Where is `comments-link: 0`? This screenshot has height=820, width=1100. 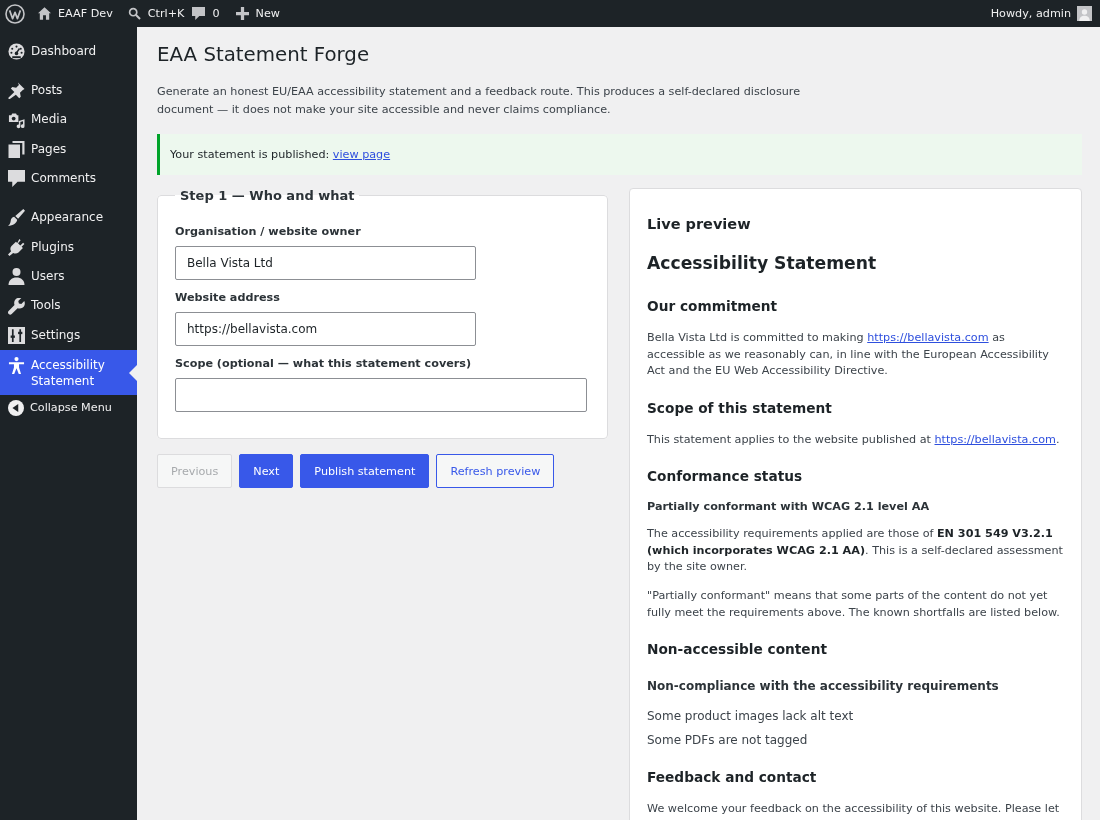 comments-link: 0 is located at coordinates (206, 13).